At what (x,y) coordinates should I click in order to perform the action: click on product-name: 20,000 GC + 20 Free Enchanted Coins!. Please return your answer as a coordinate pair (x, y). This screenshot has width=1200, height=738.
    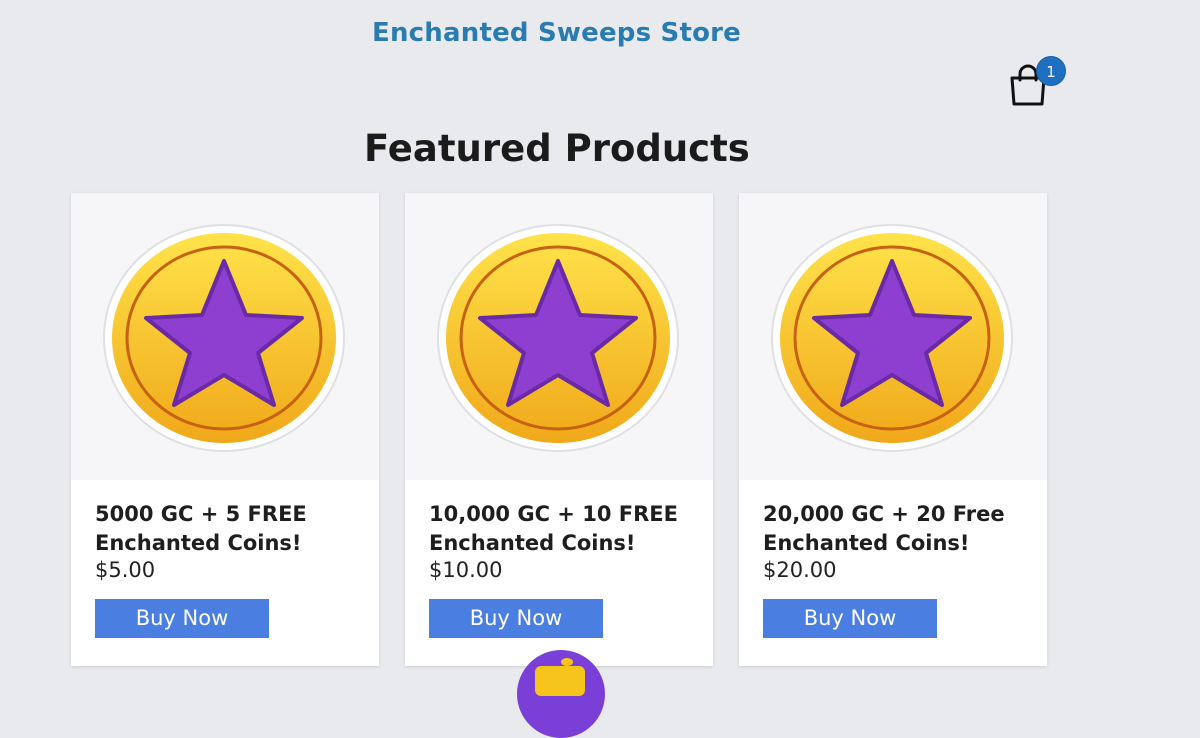
    Looking at the image, I should click on (884, 528).